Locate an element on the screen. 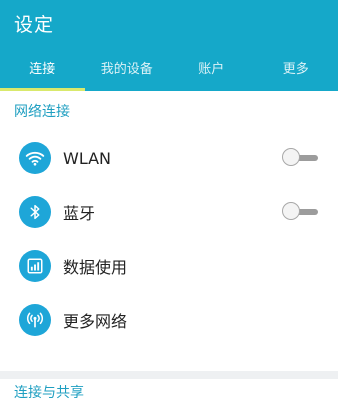 This screenshot has width=338, height=399. wifi-icon is located at coordinates (35, 158).